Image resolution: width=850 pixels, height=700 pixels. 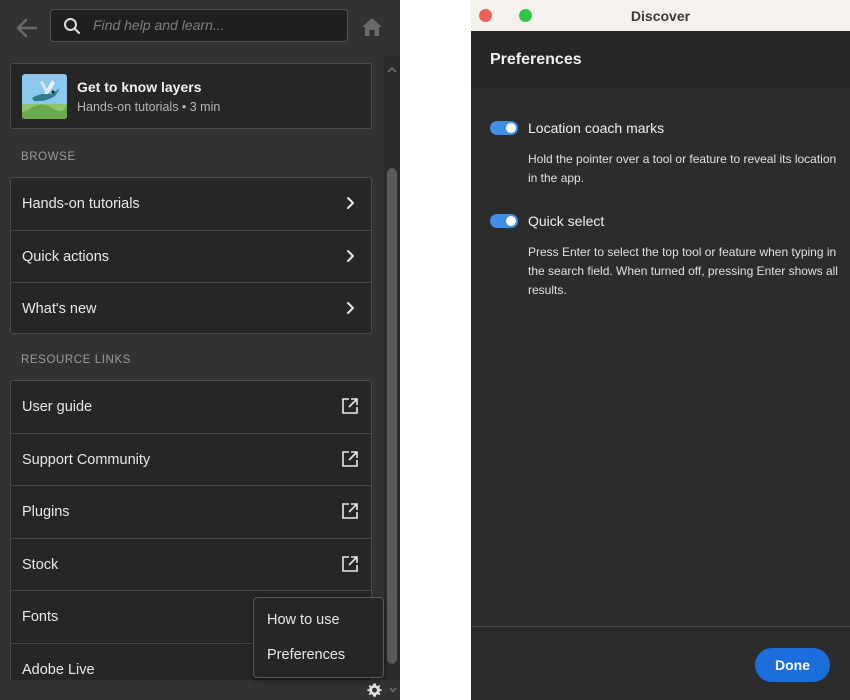 I want to click on window-title: Discover, so click(x=660, y=16).